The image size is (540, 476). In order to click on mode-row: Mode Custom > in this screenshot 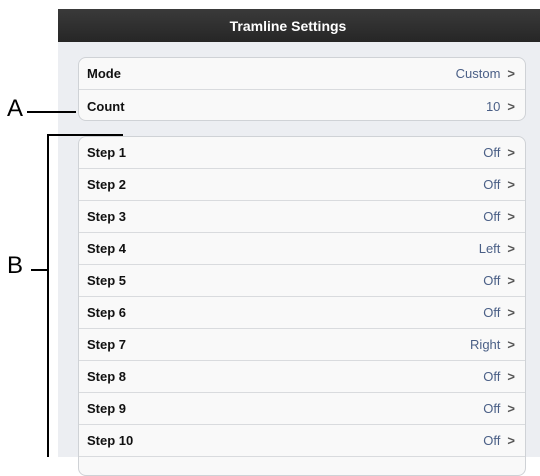, I will do `click(302, 74)`.